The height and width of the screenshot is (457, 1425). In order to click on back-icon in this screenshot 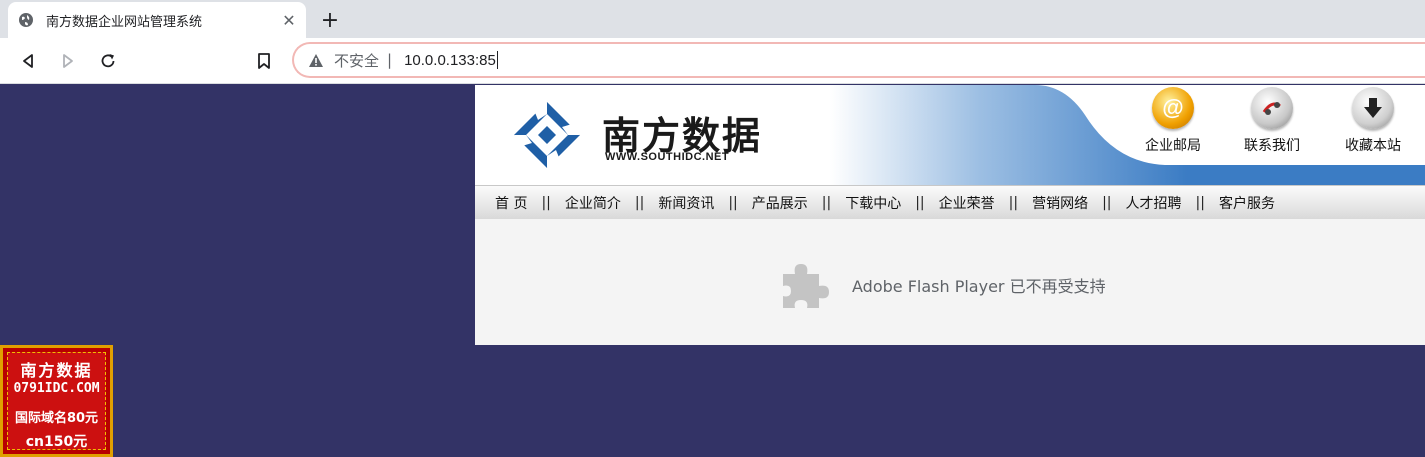, I will do `click(28, 61)`.